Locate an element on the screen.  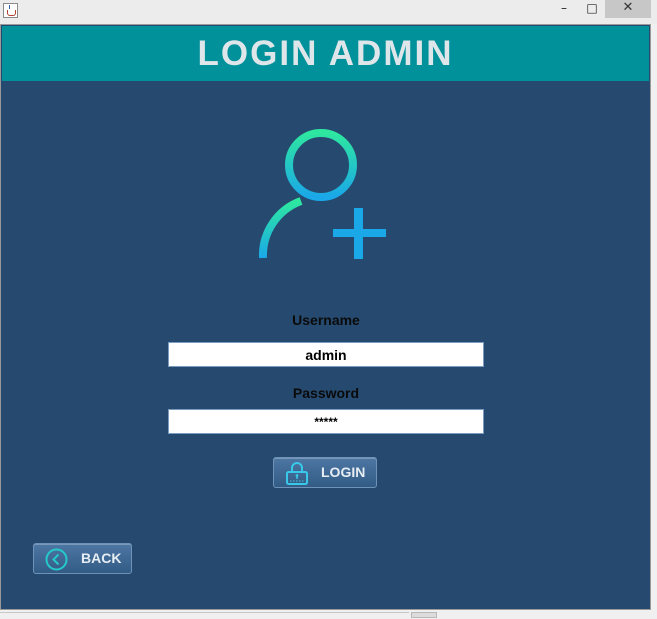
java-cup-icon is located at coordinates (10, 10).